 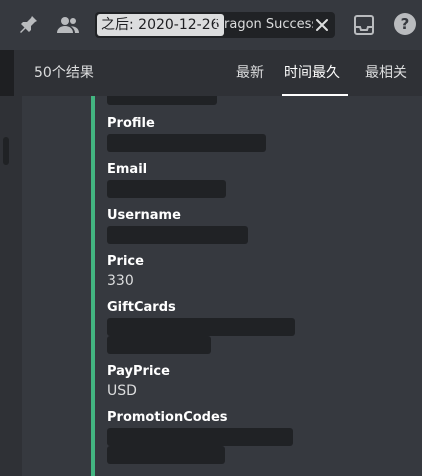 What do you see at coordinates (138, 371) in the screenshot?
I see `field-name-payprice: PayPrice` at bounding box center [138, 371].